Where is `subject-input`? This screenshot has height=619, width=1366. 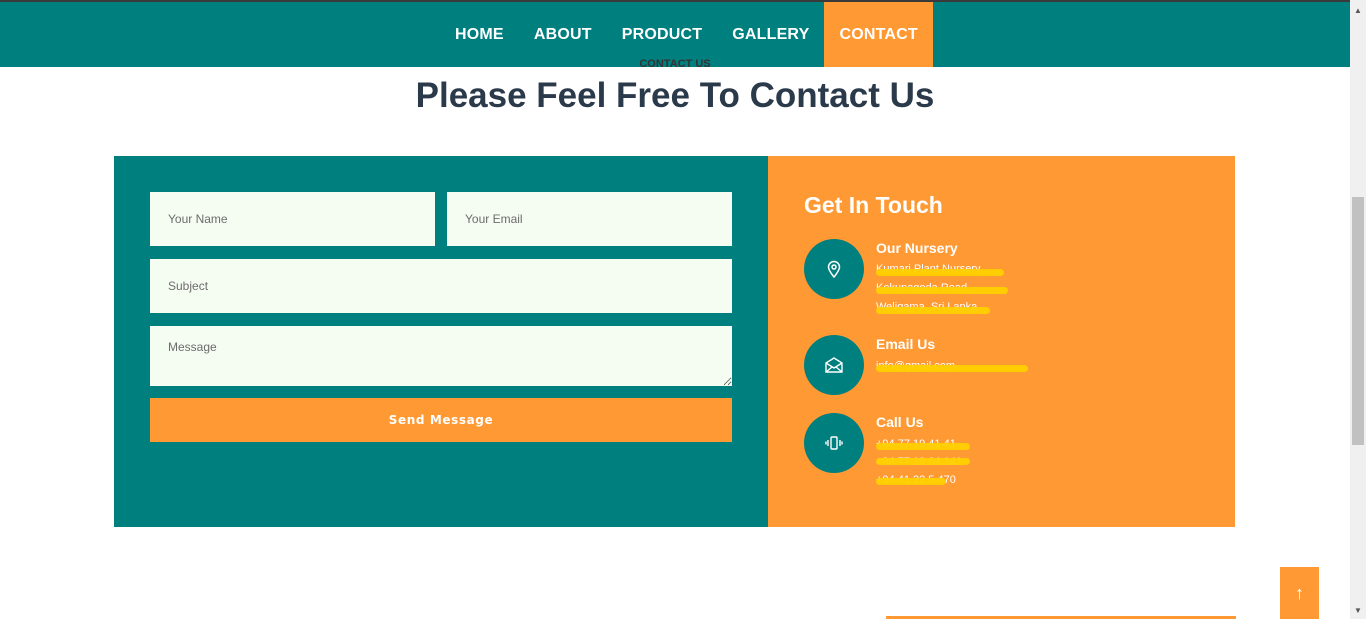
subject-input is located at coordinates (441, 286).